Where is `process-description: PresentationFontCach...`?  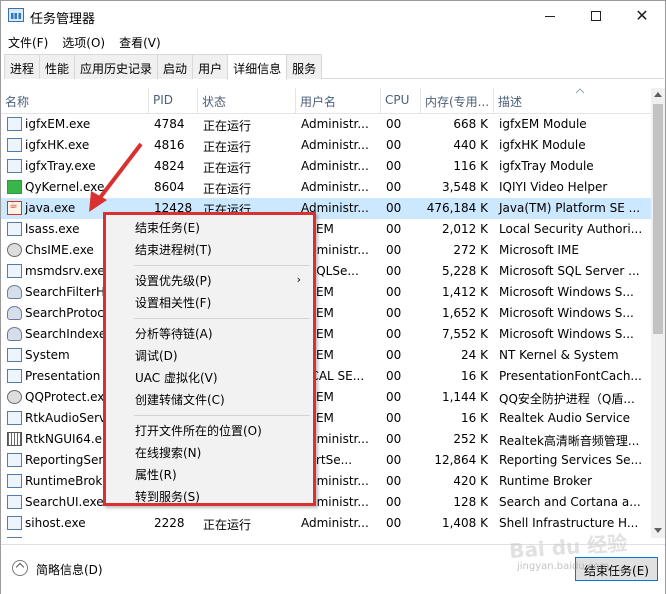
process-description: PresentationFontCach... is located at coordinates (570, 376).